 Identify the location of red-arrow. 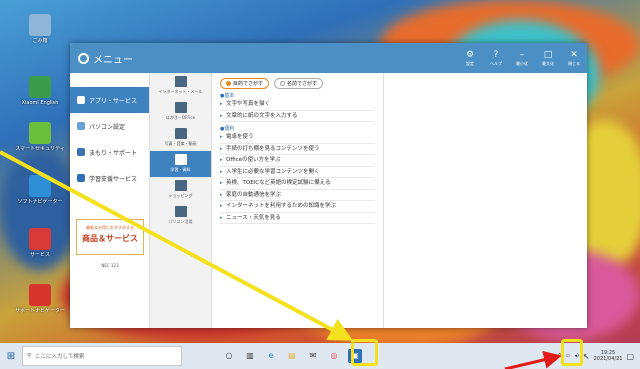
(533, 359).